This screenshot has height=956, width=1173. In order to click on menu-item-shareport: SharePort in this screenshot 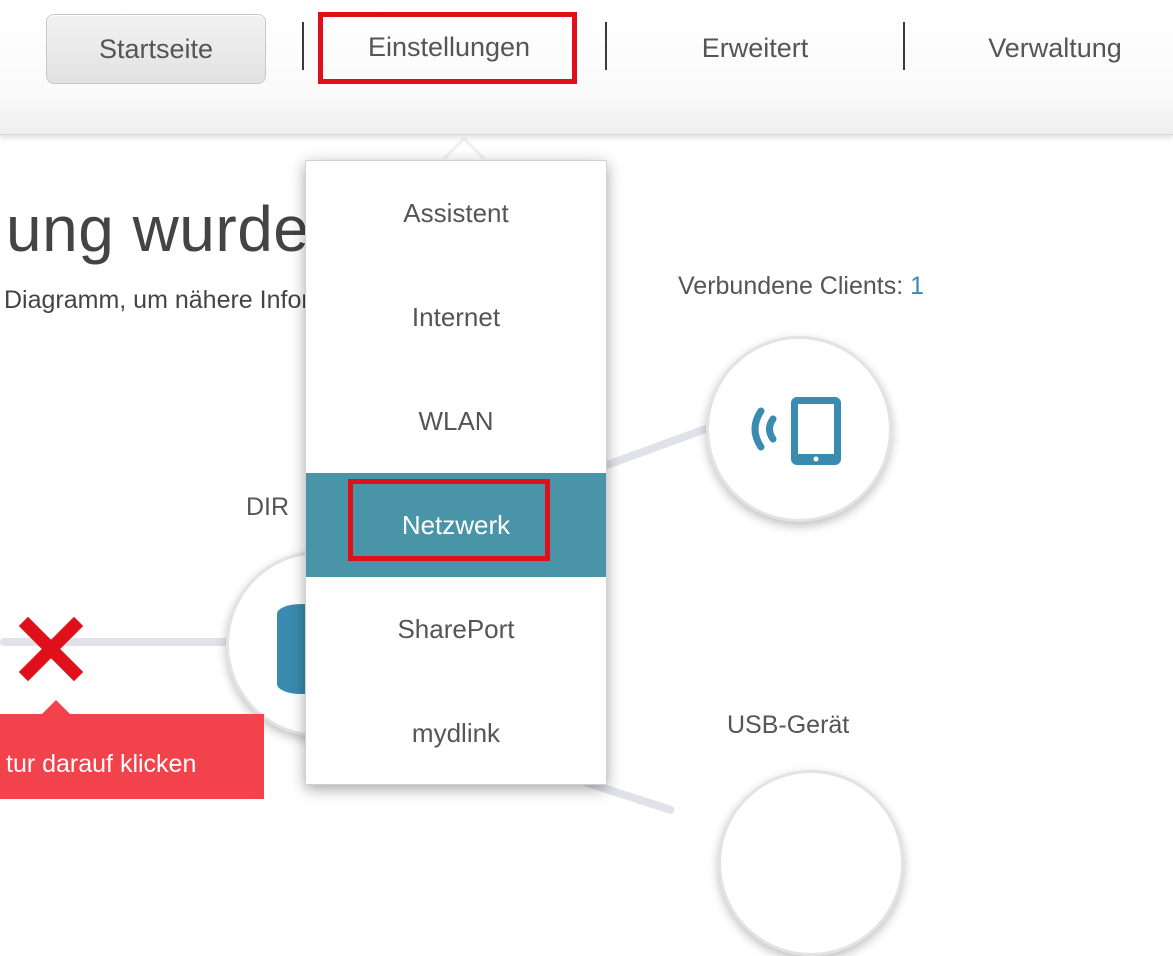, I will do `click(456, 629)`.